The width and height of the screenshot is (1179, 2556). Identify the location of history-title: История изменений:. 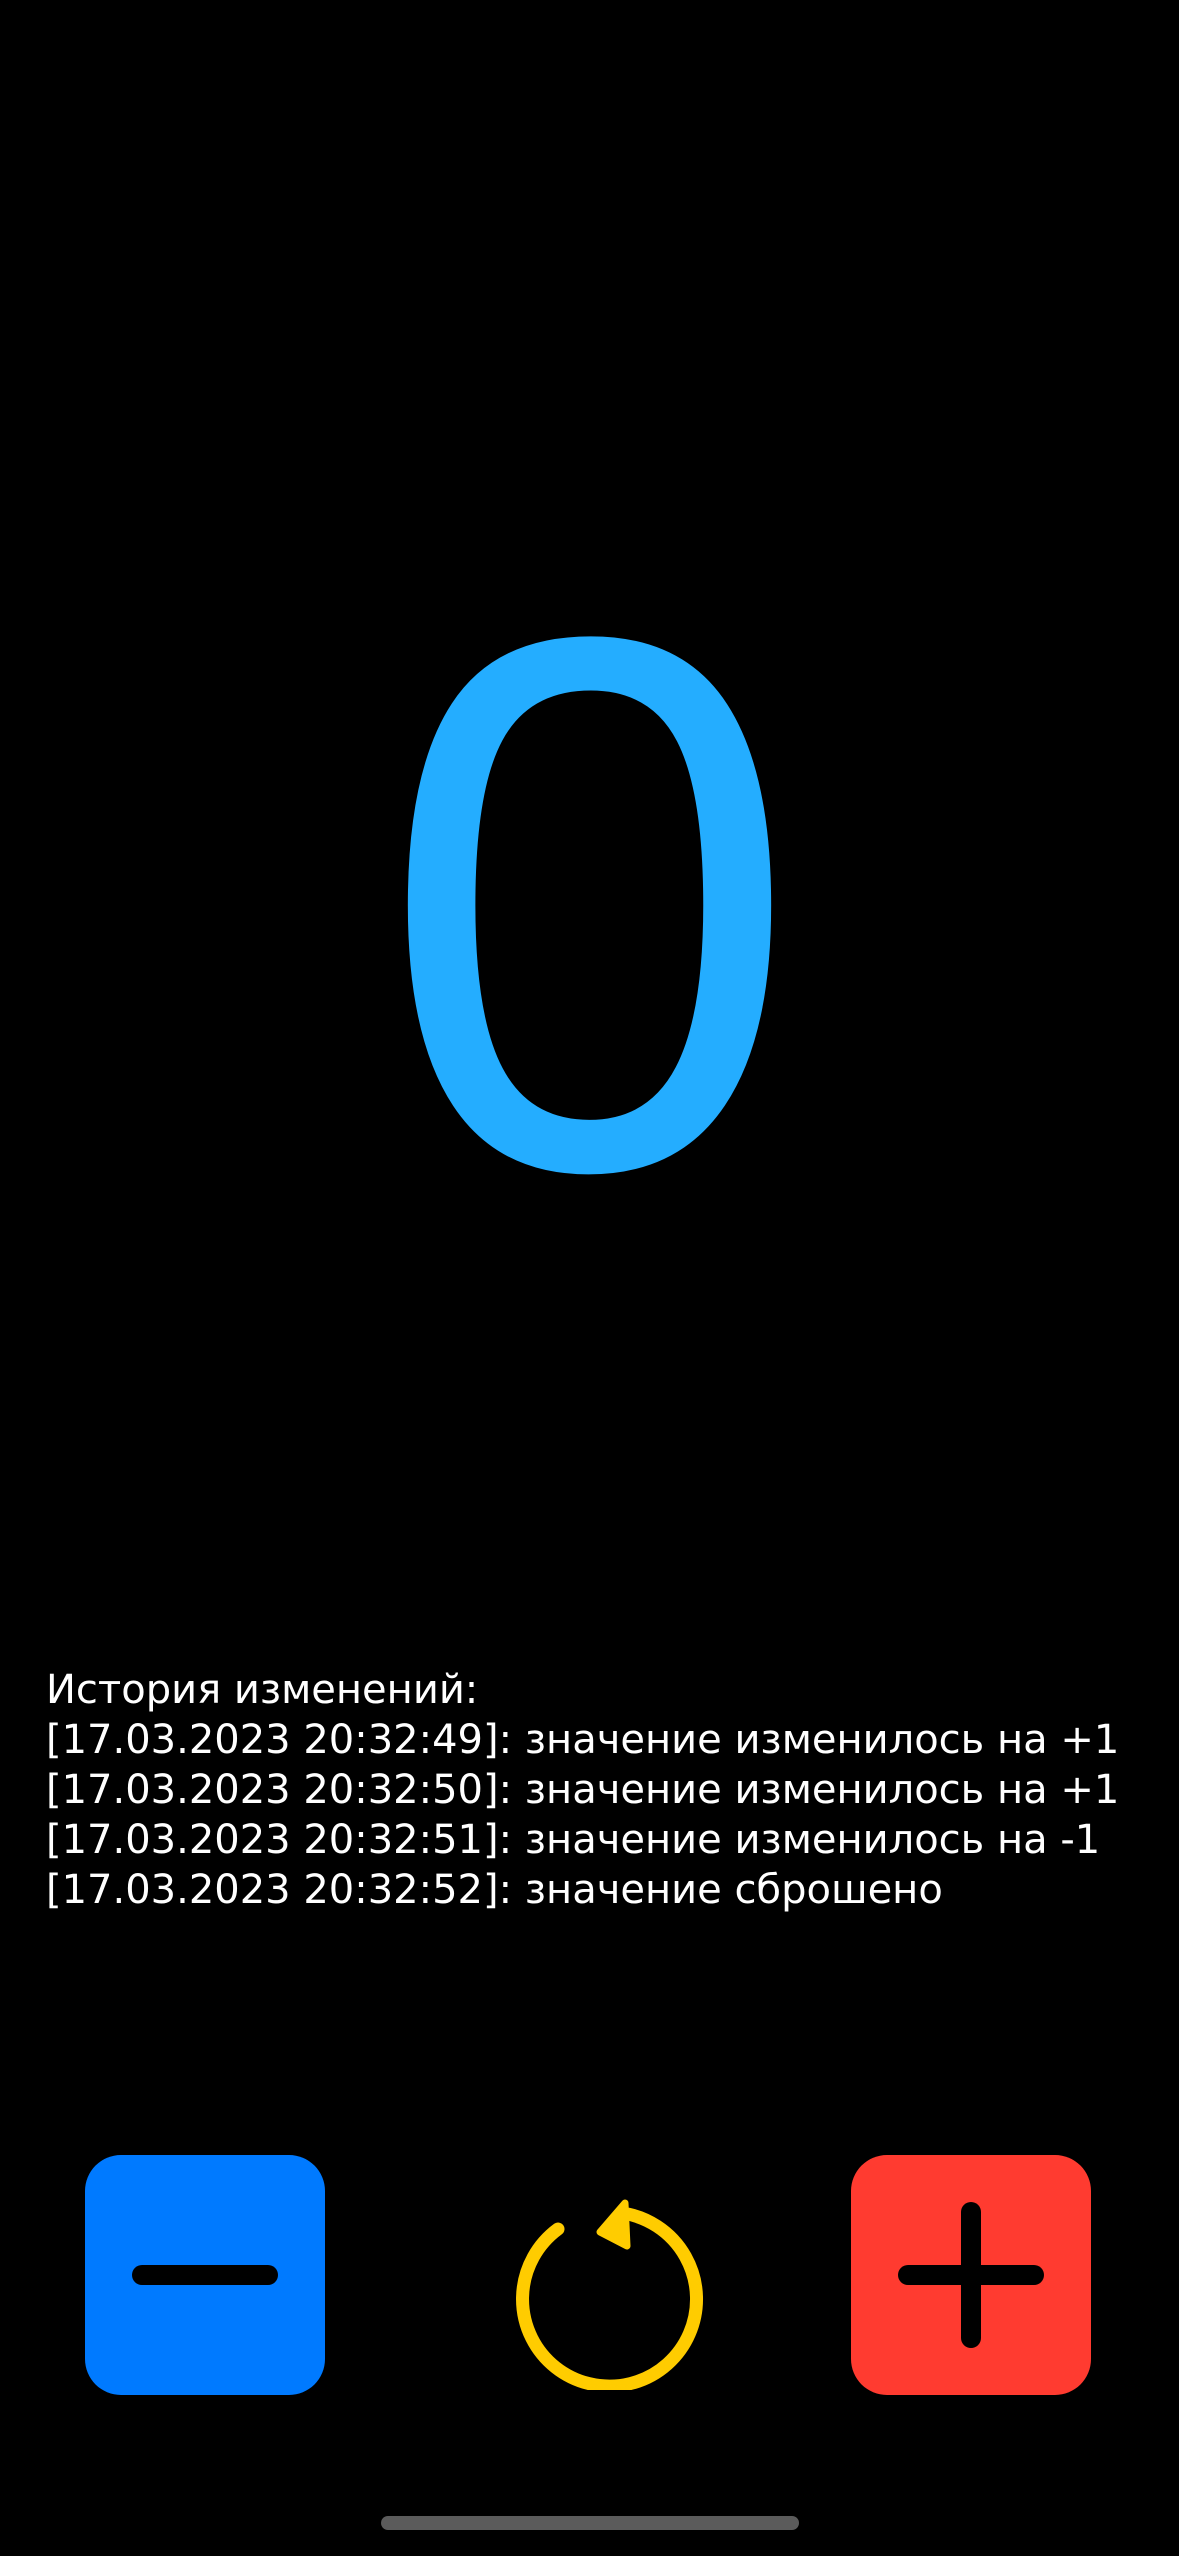
(262, 1690).